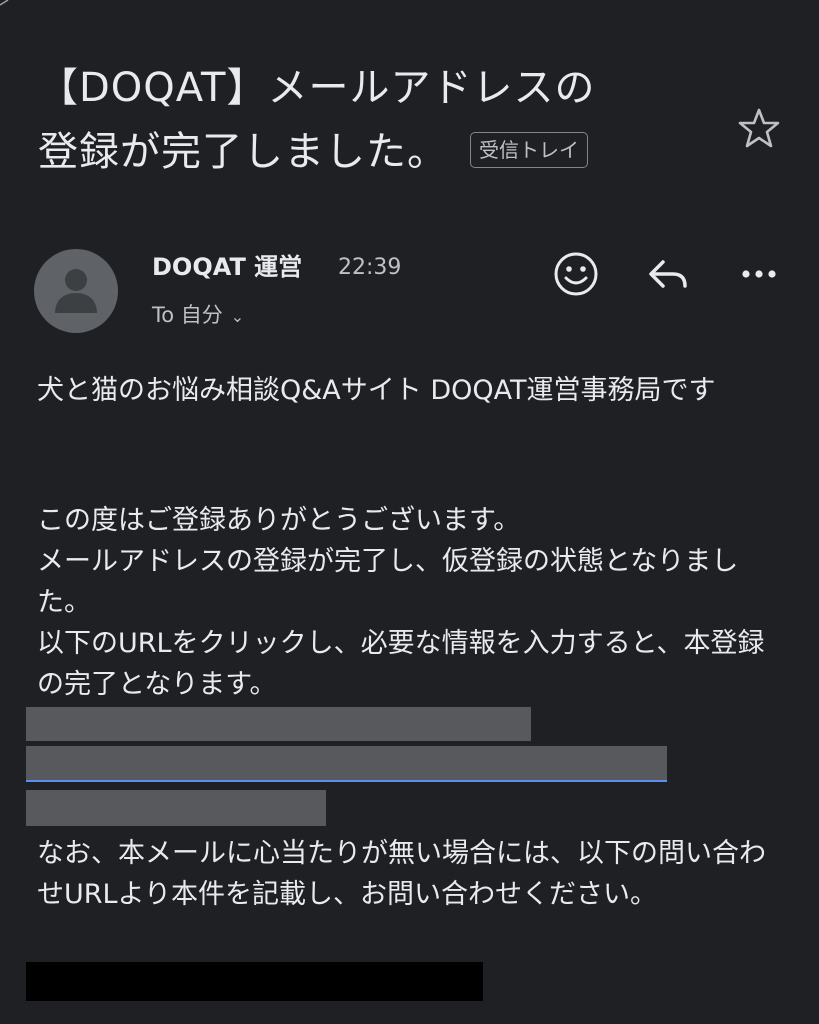 The image size is (819, 1024). I want to click on redacted-contact-url, so click(254, 981).